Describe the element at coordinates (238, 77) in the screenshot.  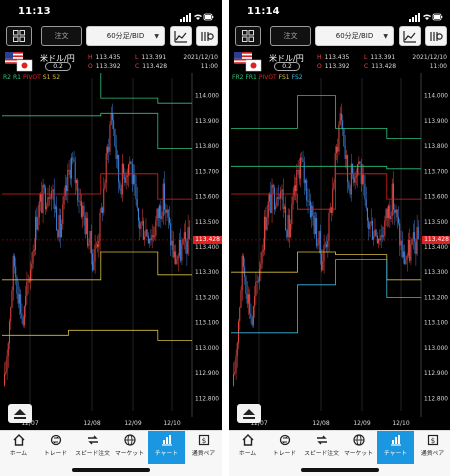
I see `legend-item-fr2: FR2` at that location.